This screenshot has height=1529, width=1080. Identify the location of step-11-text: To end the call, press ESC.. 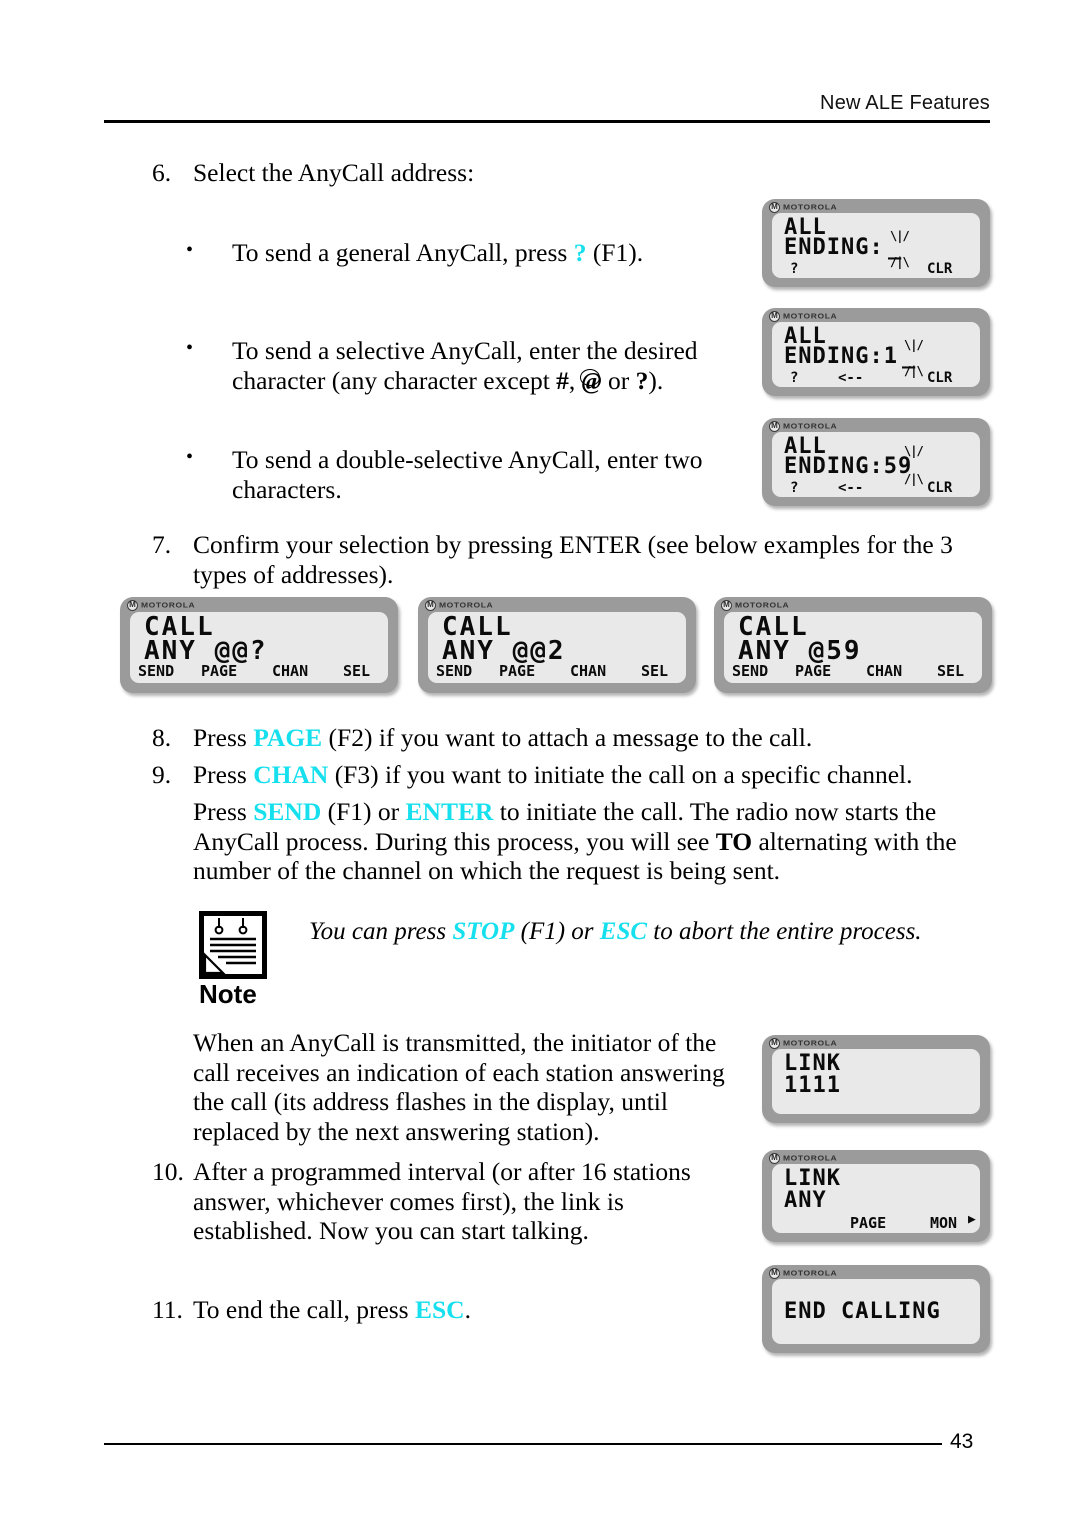
(463, 1310).